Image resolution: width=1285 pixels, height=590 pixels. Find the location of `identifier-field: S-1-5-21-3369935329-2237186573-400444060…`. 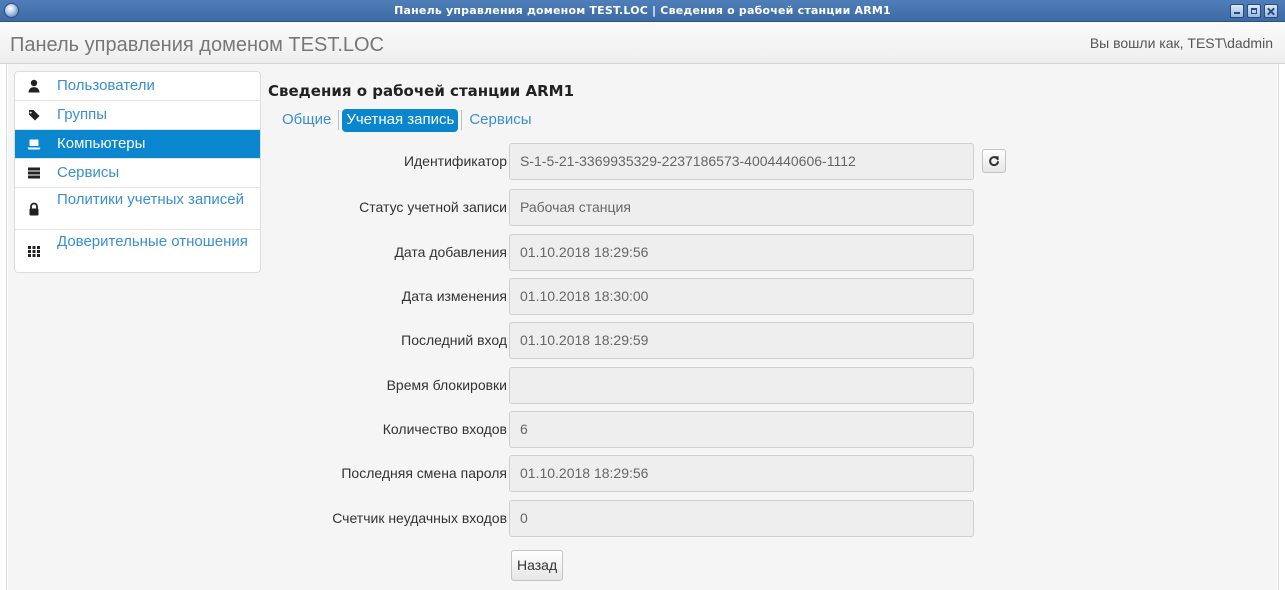

identifier-field: S-1-5-21-3369935329-2237186573-400444060… is located at coordinates (741, 161).